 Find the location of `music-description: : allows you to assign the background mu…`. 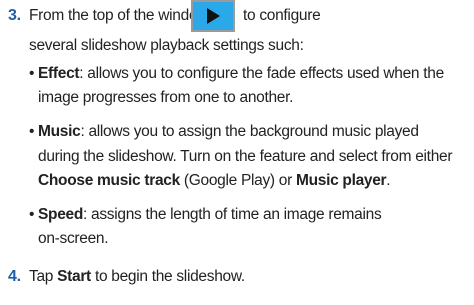

music-description: : allows you to assign the background mu… is located at coordinates (249, 131).